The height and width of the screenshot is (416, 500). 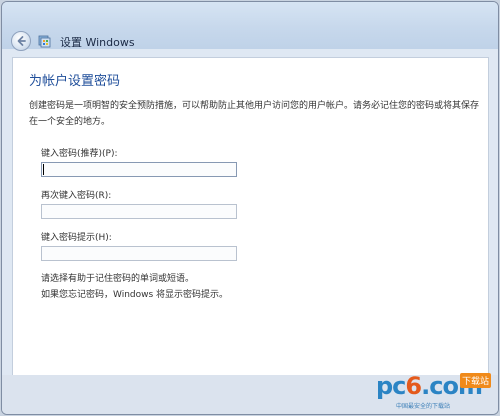 What do you see at coordinates (118, 279) in the screenshot?
I see `hint-help-line-1: 请选择有助于记住密码的单词或短语。` at bounding box center [118, 279].